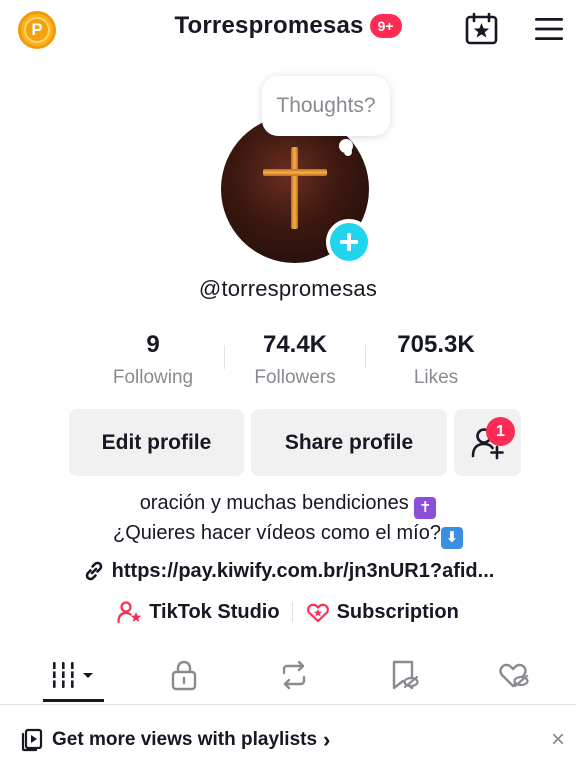  I want to click on thoughts-bubble: Thoughts?, so click(326, 106).